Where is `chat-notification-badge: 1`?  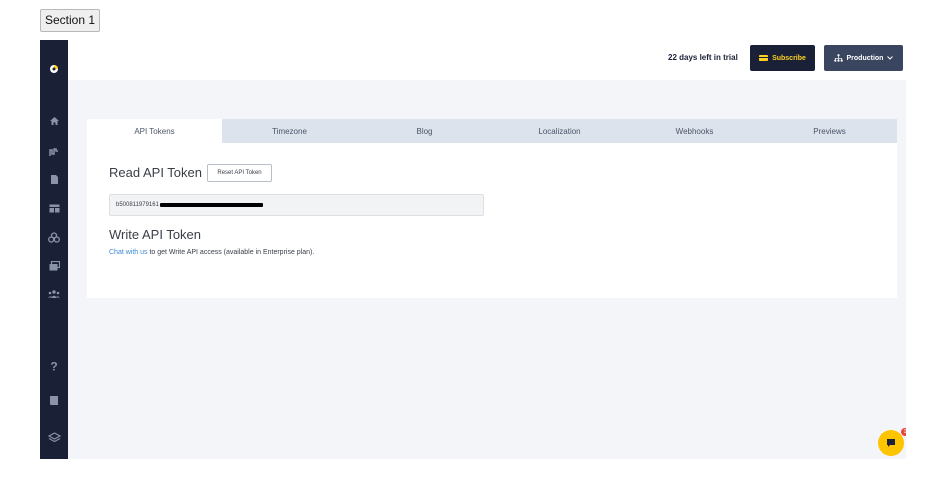
chat-notification-badge: 1 is located at coordinates (903, 432).